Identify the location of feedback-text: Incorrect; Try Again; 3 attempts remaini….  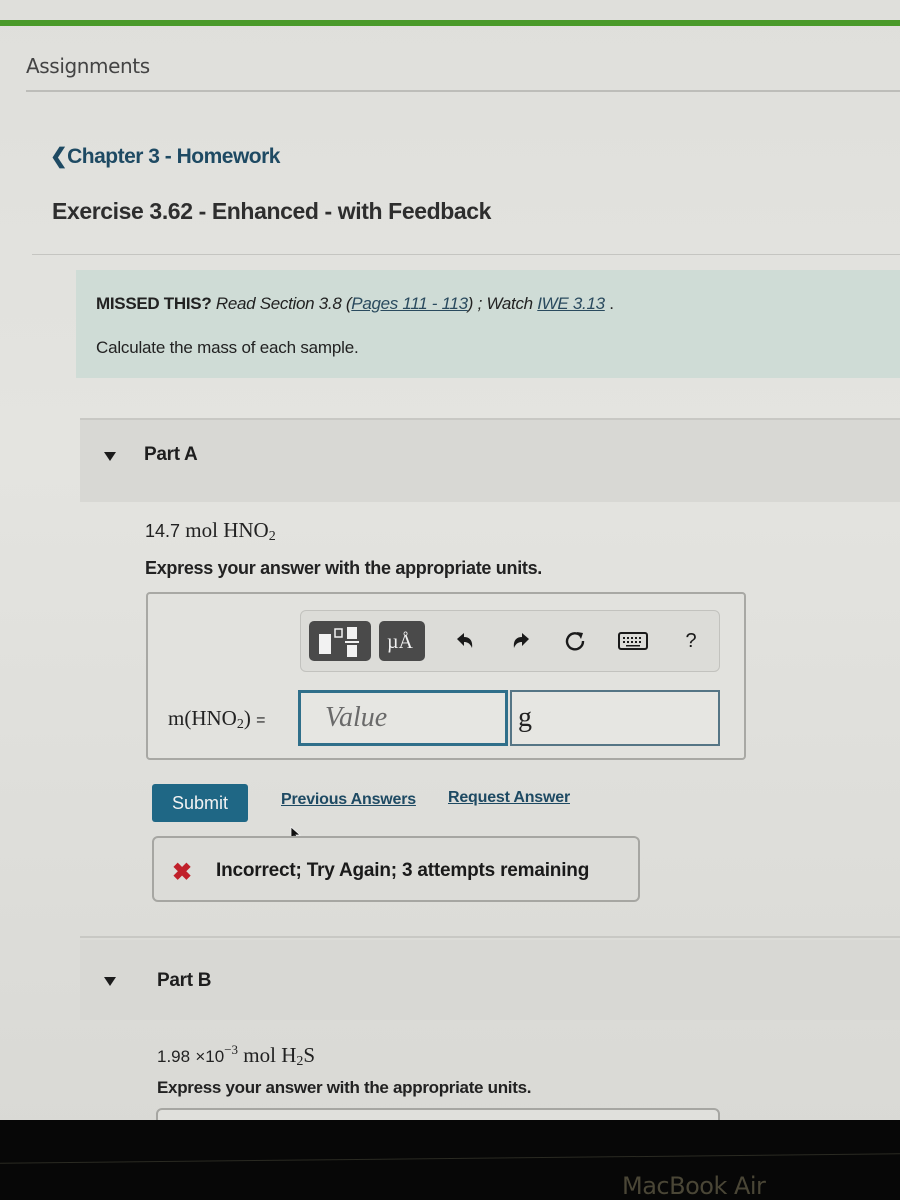
(403, 870).